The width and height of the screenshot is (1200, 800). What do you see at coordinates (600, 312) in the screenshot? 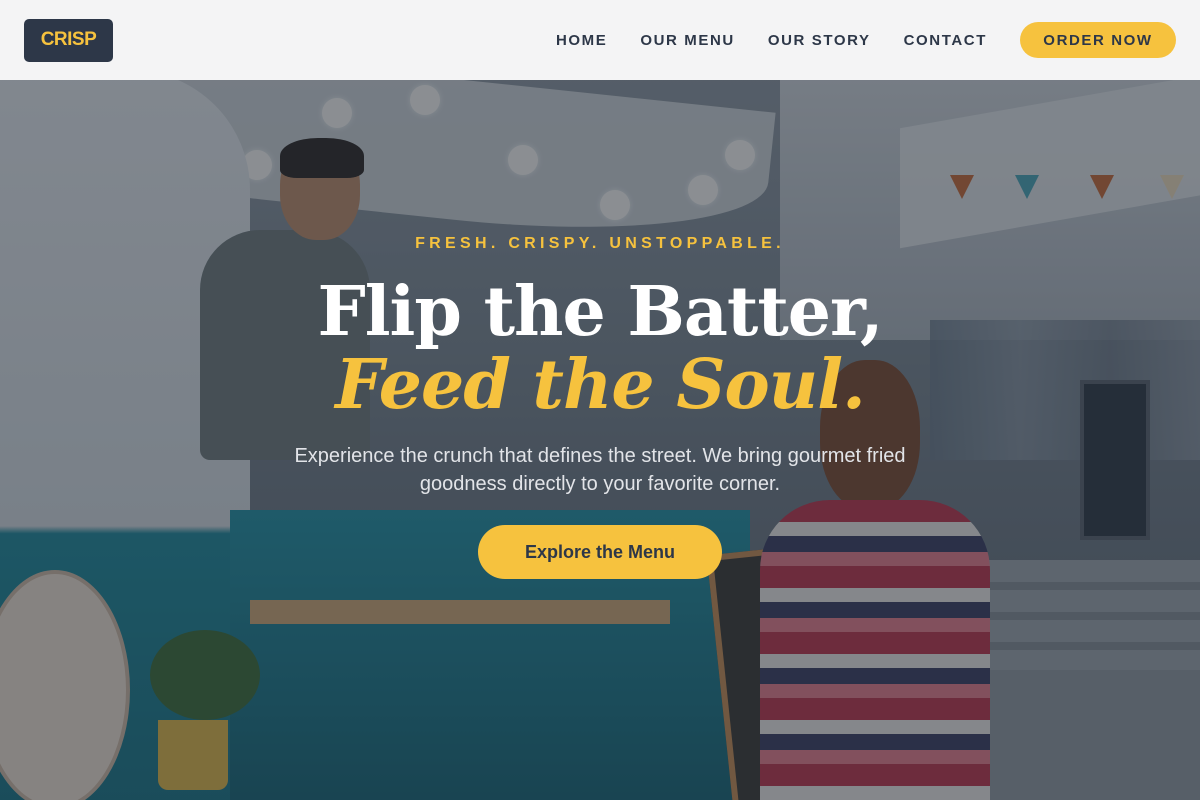
I see `hero-title-line-1: Flip the Batter,` at bounding box center [600, 312].